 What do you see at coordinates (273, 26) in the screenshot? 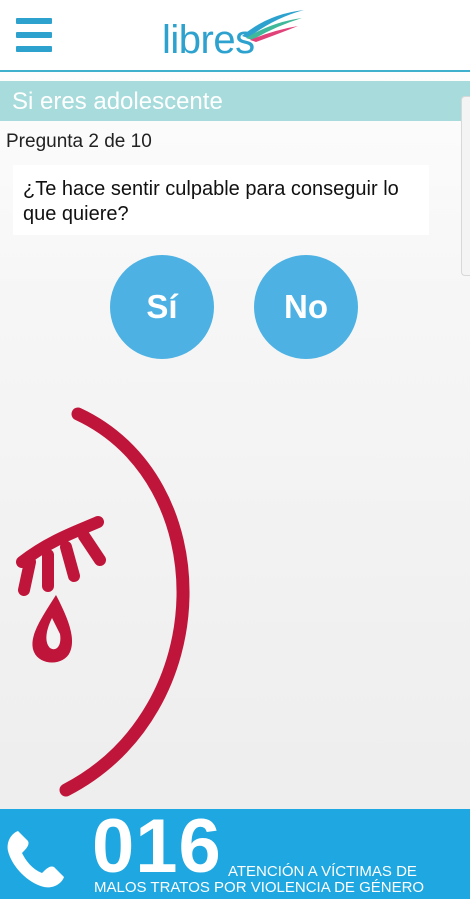
I see `logo-swoosh-icon` at bounding box center [273, 26].